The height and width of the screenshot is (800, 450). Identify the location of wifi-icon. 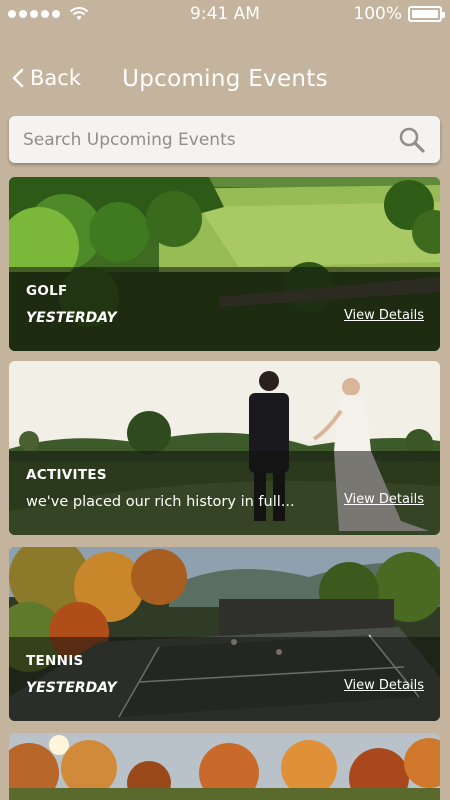
(79, 13).